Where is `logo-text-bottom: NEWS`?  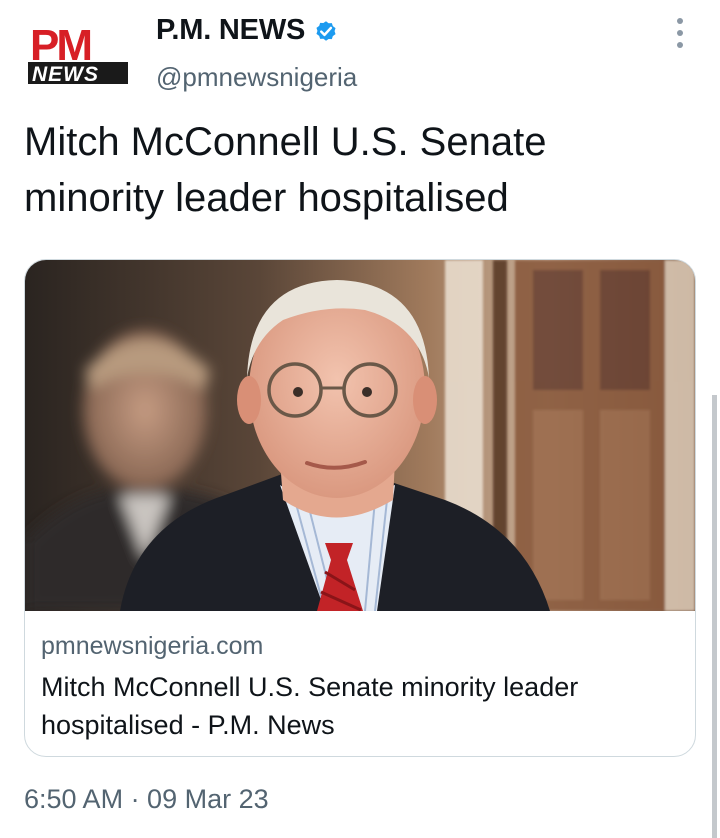
logo-text-bottom: NEWS is located at coordinates (65, 74).